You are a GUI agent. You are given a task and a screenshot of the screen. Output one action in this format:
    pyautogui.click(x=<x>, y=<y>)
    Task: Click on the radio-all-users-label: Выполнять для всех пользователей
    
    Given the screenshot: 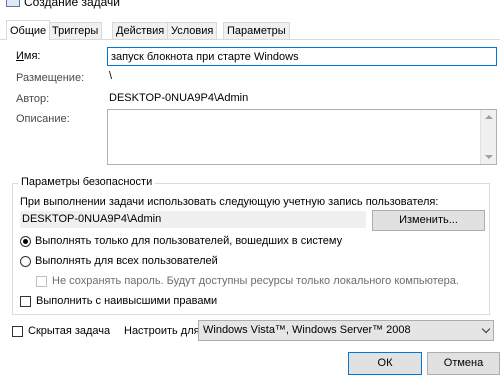 What is the action you would take?
    pyautogui.click(x=126, y=261)
    